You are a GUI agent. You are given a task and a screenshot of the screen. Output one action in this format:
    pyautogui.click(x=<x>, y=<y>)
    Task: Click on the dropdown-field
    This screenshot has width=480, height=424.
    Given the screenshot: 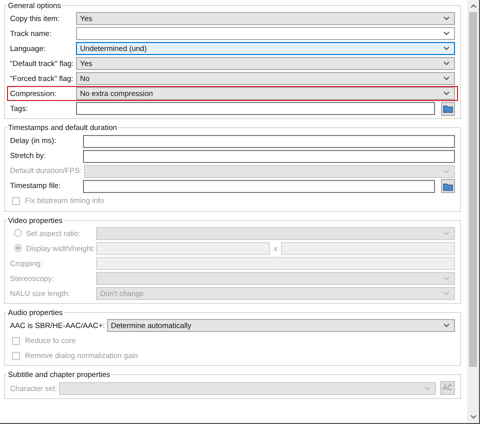 What is the action you would take?
    pyautogui.click(x=265, y=33)
    